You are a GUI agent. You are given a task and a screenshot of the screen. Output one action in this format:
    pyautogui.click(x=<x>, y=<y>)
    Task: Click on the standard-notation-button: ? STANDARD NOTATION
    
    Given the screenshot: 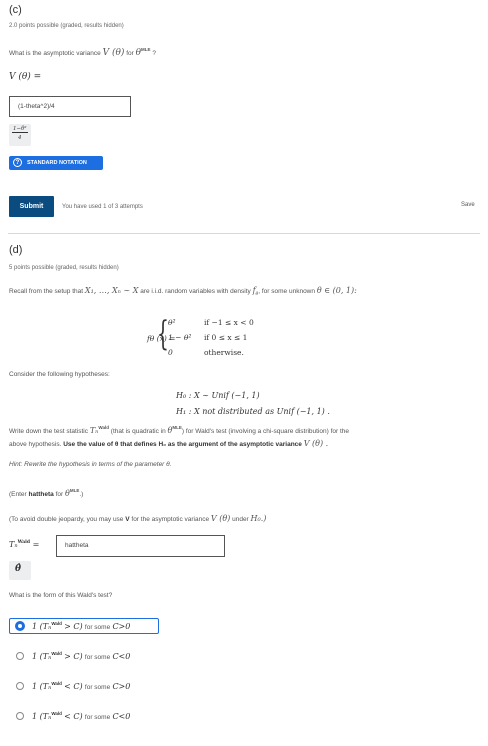 What is the action you would take?
    pyautogui.click(x=56, y=163)
    